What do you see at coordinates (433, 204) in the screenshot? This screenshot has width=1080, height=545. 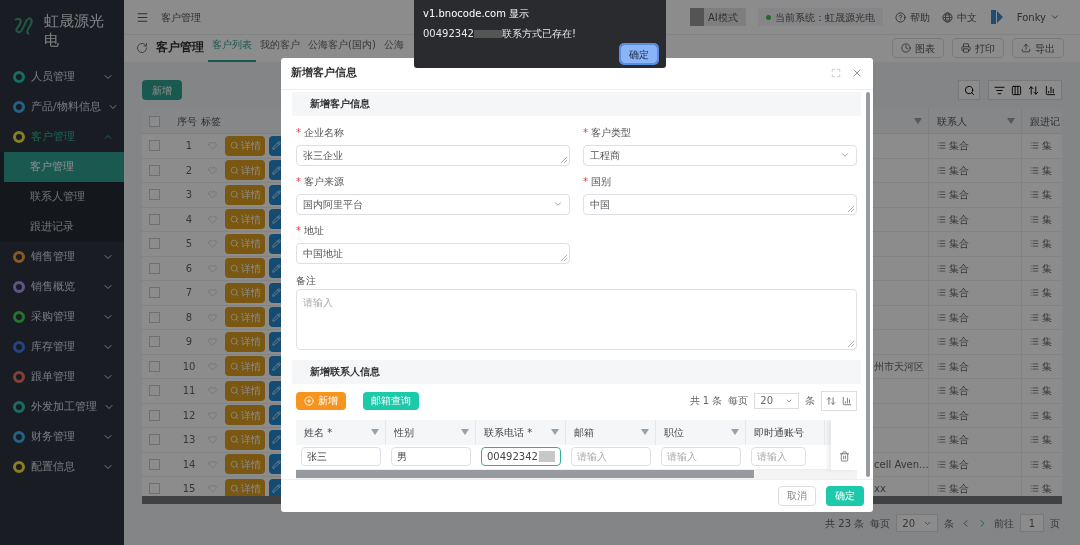 I see `select-field: 国内阿里平台` at bounding box center [433, 204].